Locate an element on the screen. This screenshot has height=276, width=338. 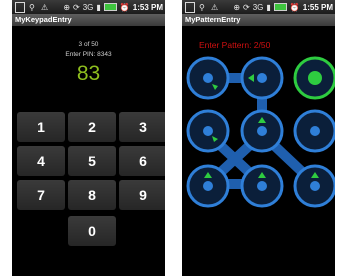
key-0: 0 is located at coordinates (92, 231).